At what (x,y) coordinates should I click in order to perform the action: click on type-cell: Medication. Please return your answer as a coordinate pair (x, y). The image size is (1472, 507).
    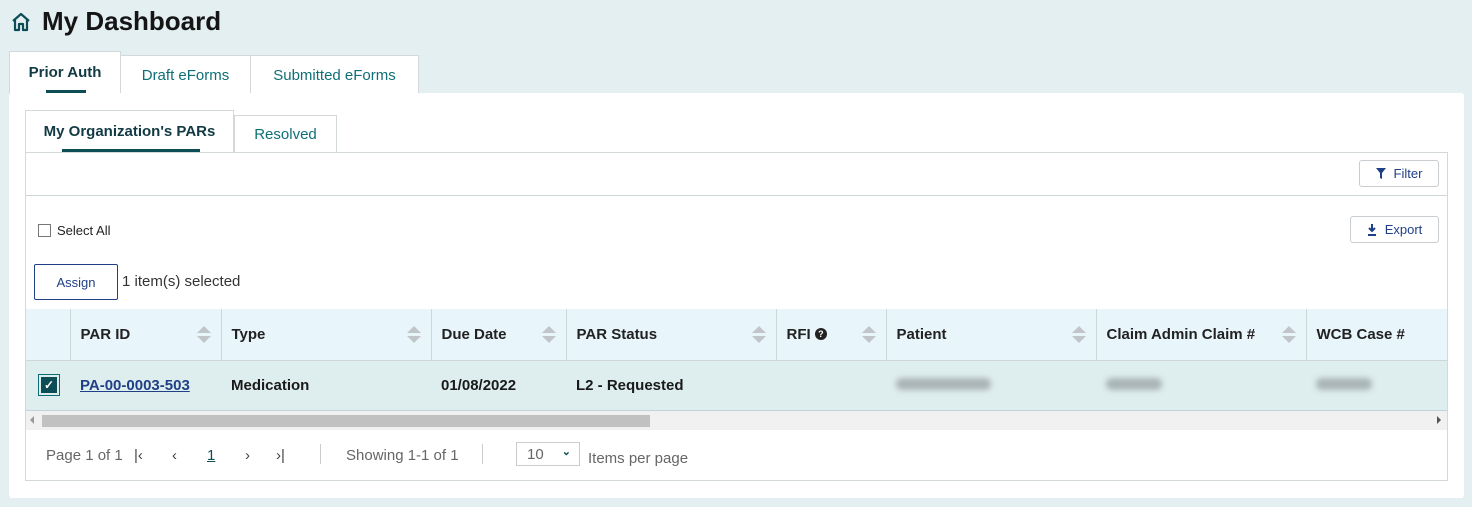
    Looking at the image, I should click on (326, 385).